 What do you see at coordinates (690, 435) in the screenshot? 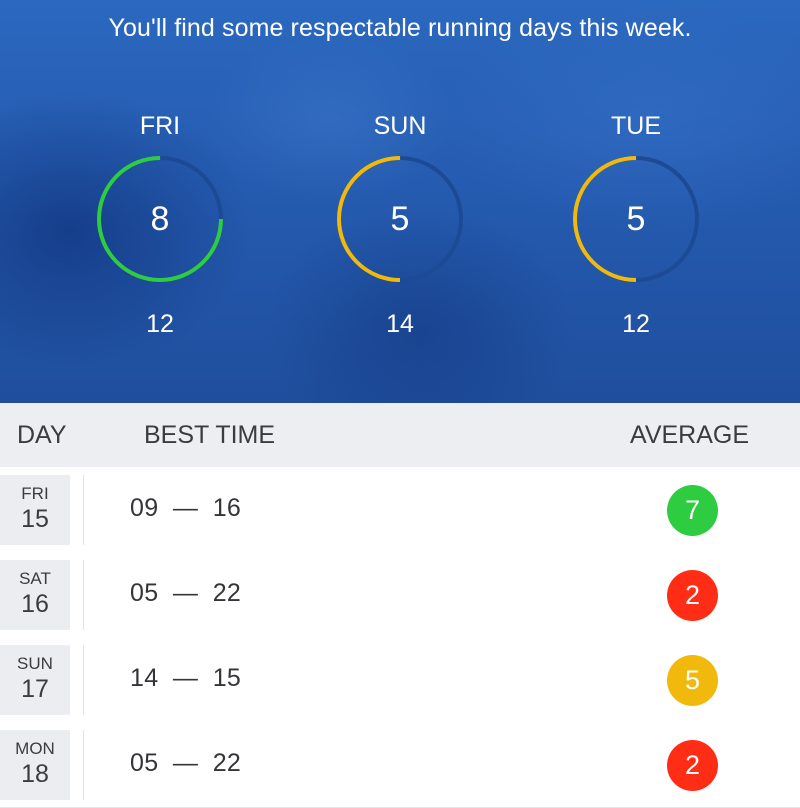
I see `header-average: AVERAGE` at bounding box center [690, 435].